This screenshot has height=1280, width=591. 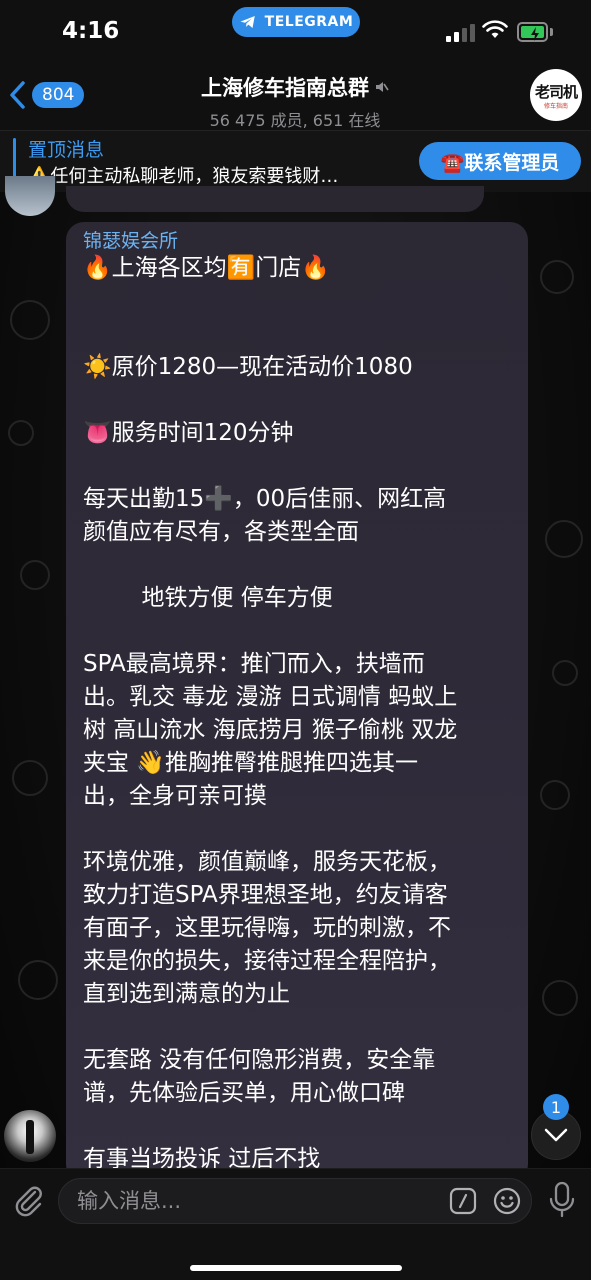 I want to click on muted-icon, so click(x=382, y=87).